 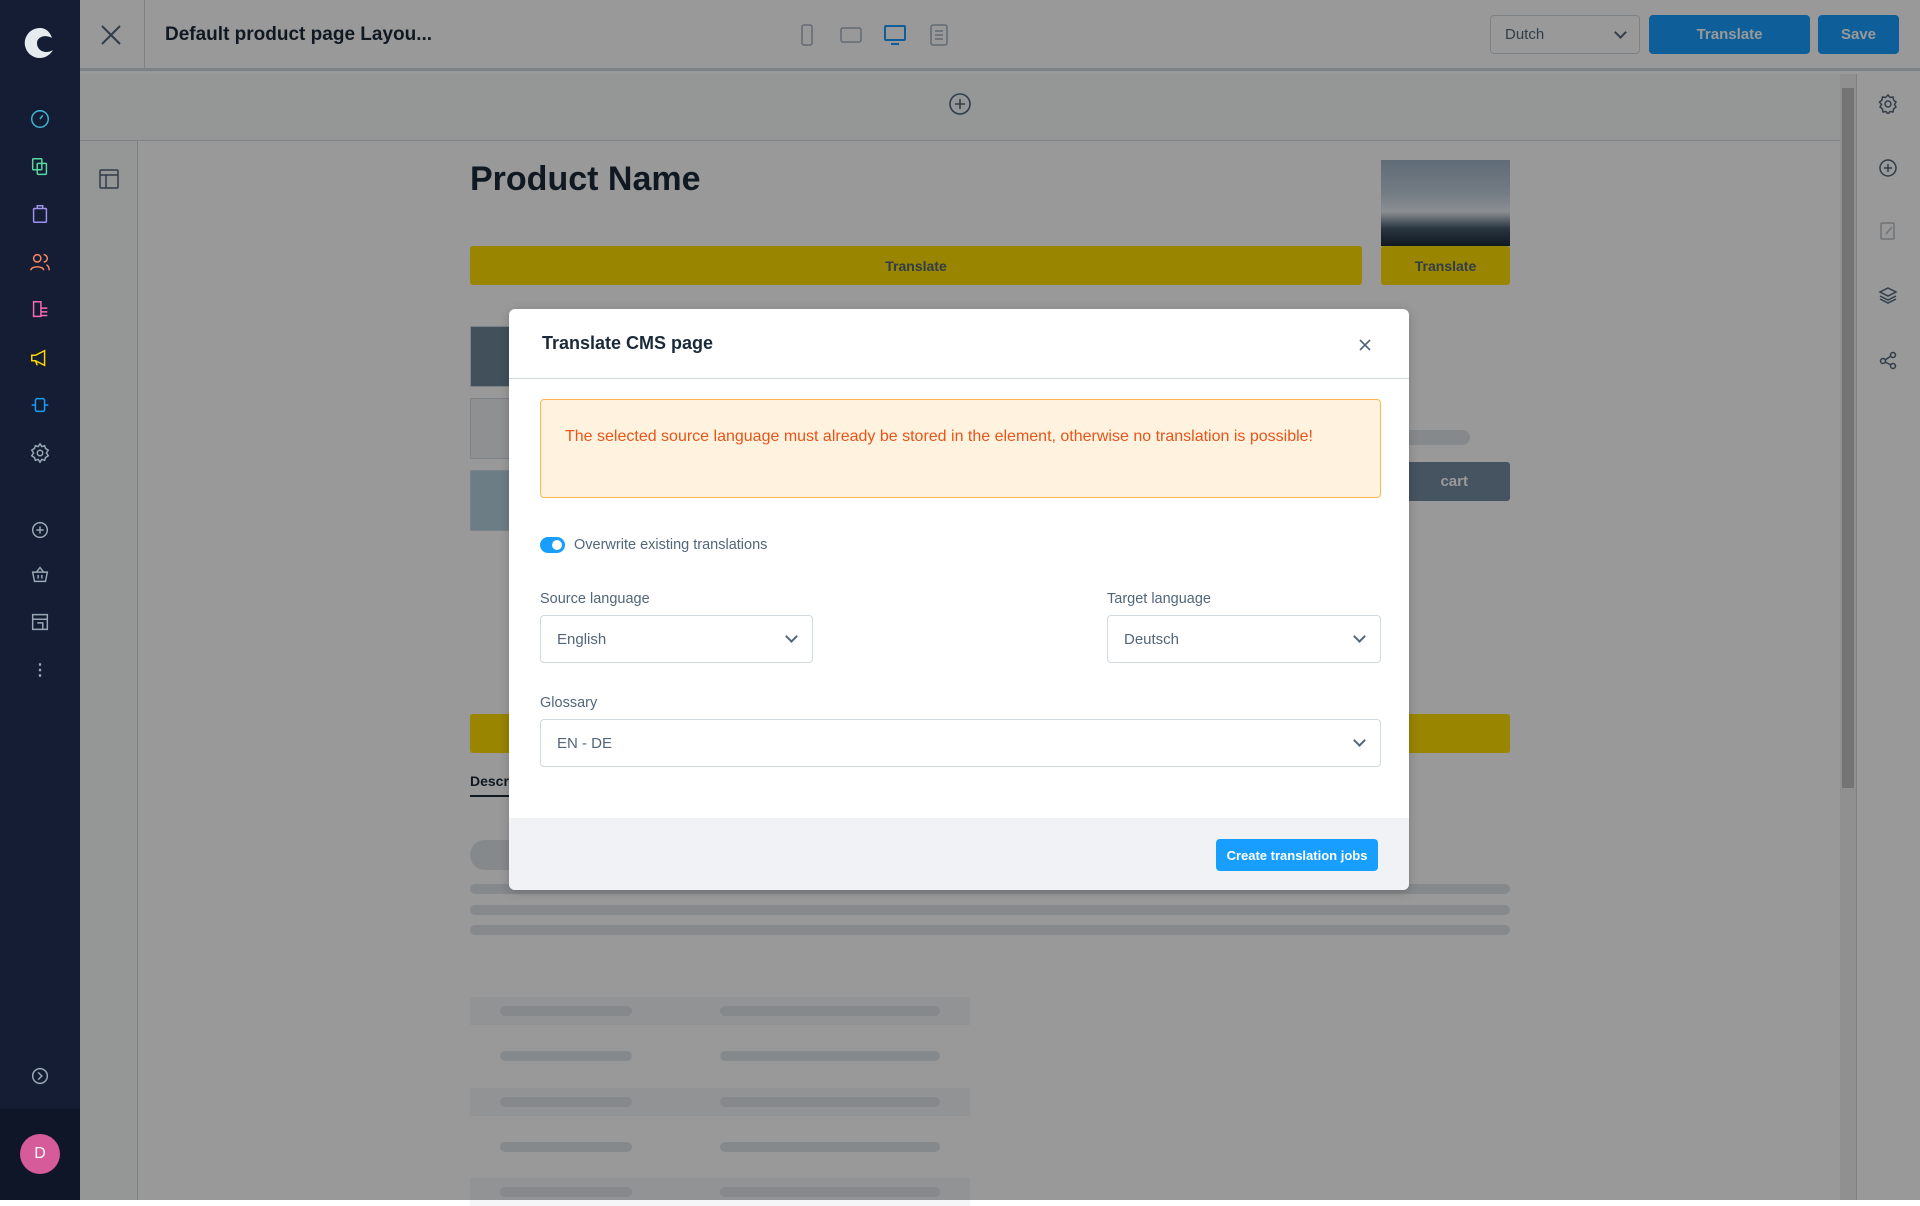 I want to click on glossary-label: Glossary, so click(x=569, y=703).